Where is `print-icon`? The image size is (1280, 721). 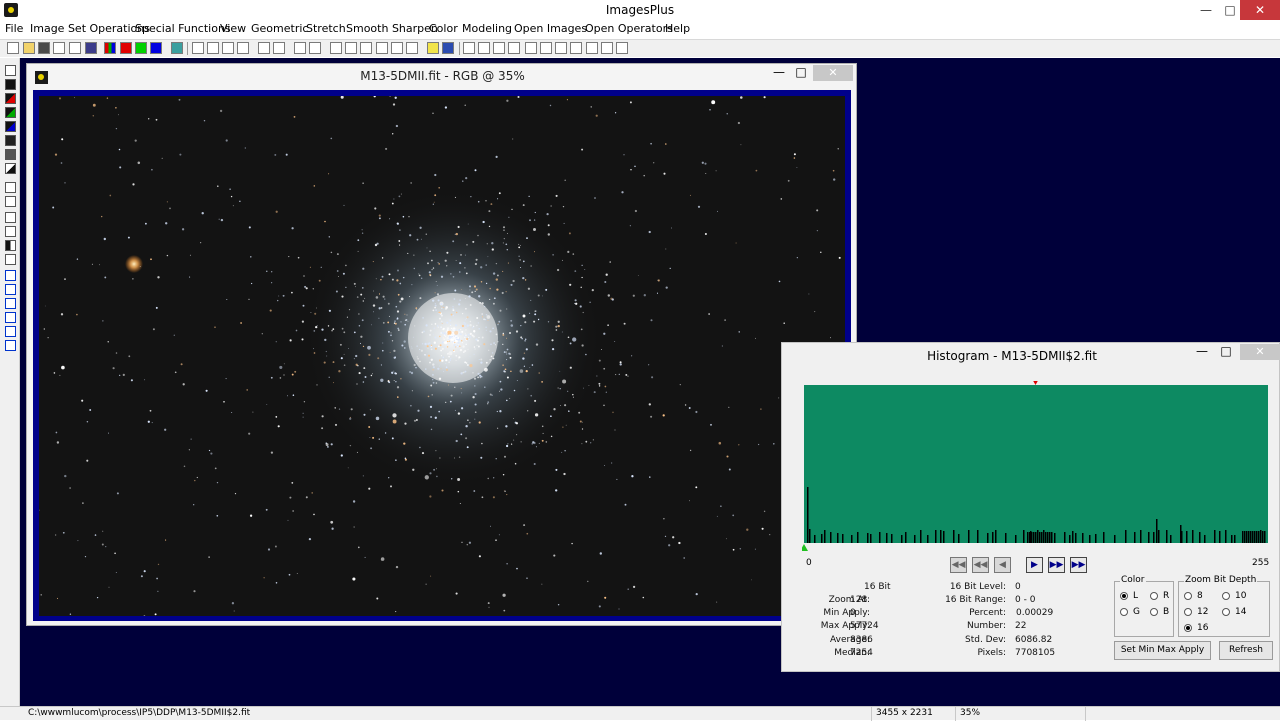 print-icon is located at coordinates (91, 48).